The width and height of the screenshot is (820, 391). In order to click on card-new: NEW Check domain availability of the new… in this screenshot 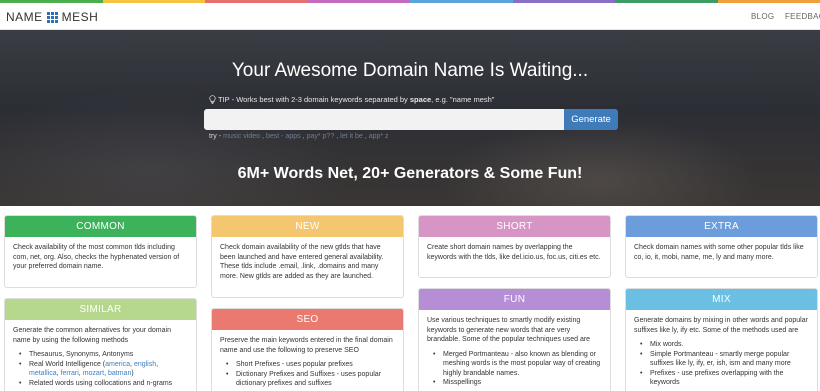, I will do `click(307, 256)`.